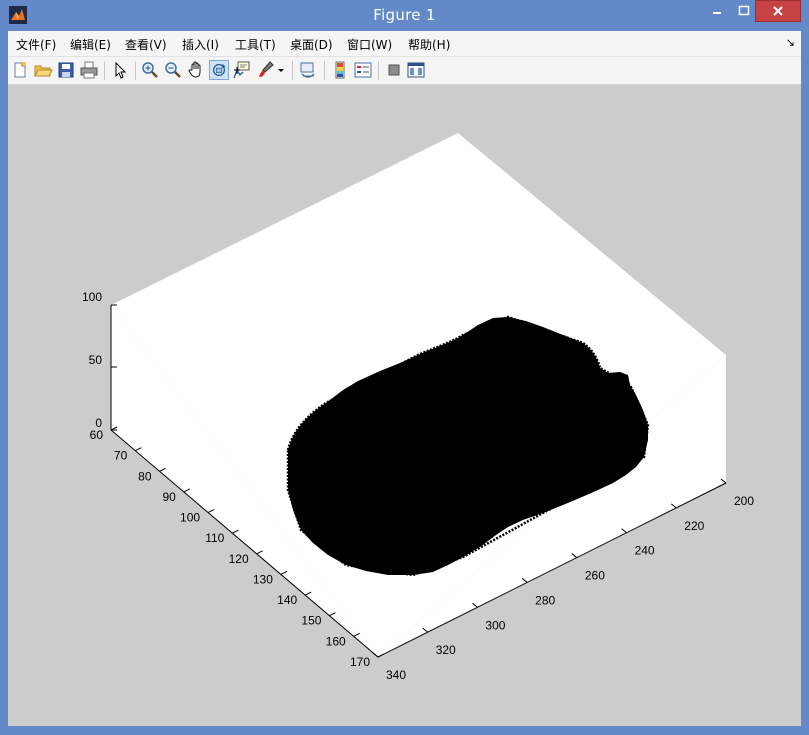  Describe the element at coordinates (121, 456) in the screenshot. I see `y-tick-label: 70` at that location.